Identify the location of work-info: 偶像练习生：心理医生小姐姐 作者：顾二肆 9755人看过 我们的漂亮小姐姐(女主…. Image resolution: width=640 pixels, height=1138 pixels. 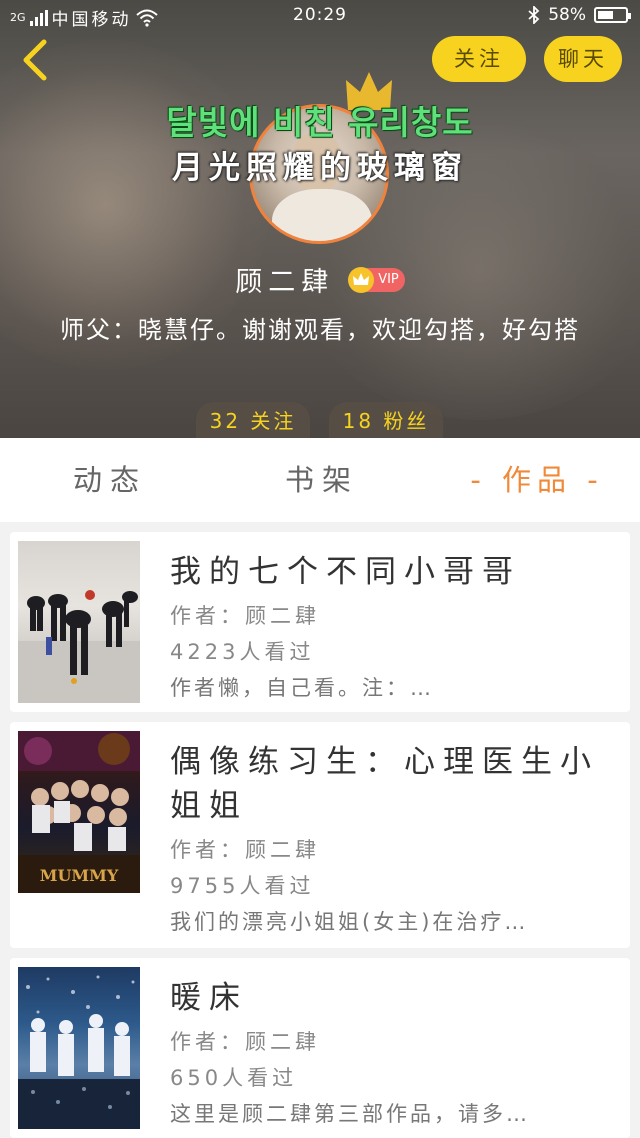
(390, 838).